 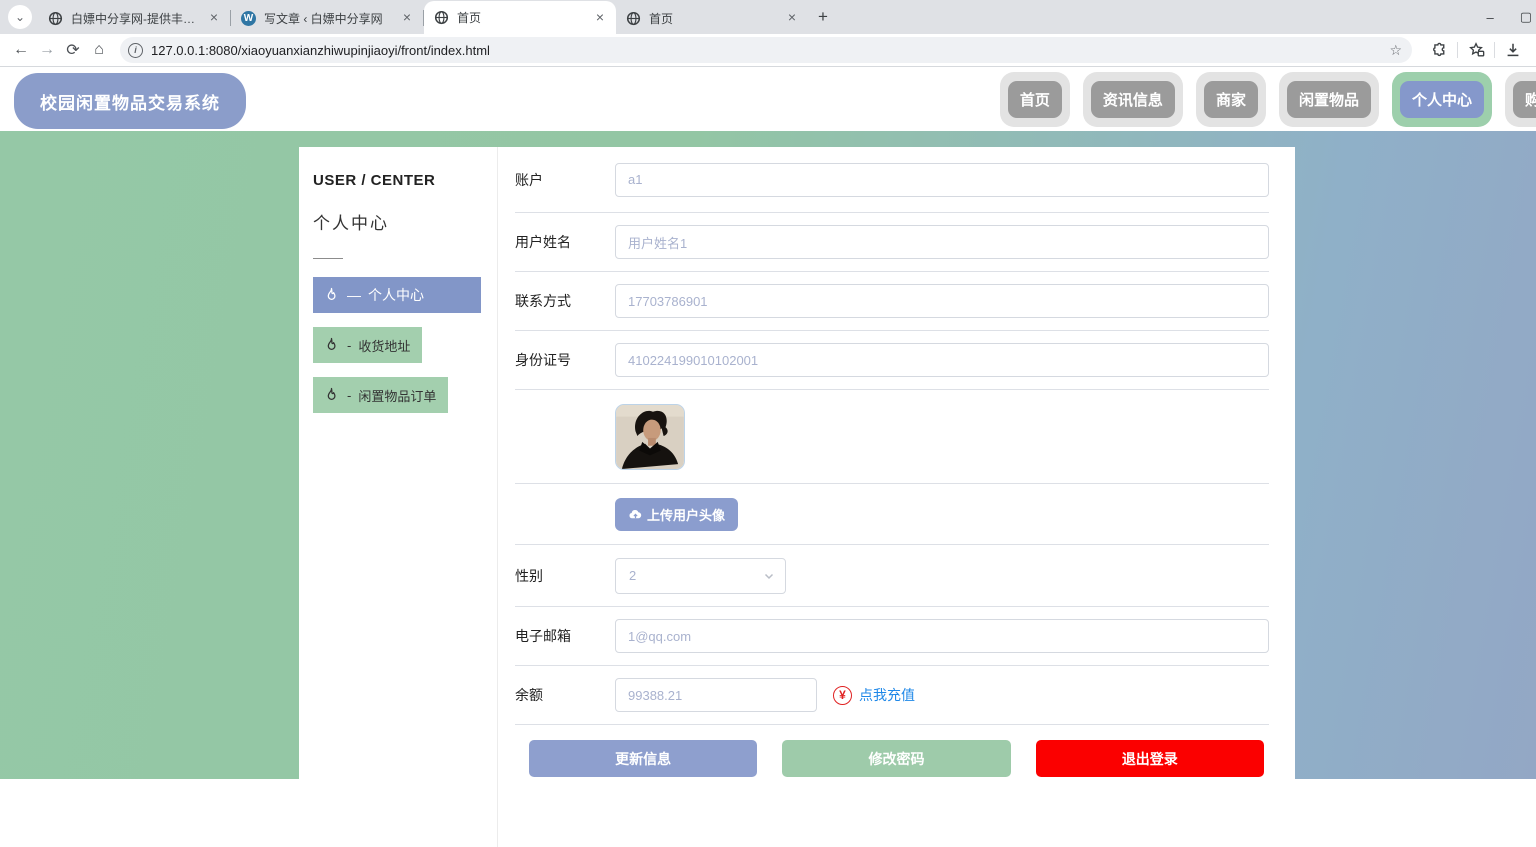 I want to click on form-actions: 更新信息 修改密码 退出登录, so click(x=892, y=751).